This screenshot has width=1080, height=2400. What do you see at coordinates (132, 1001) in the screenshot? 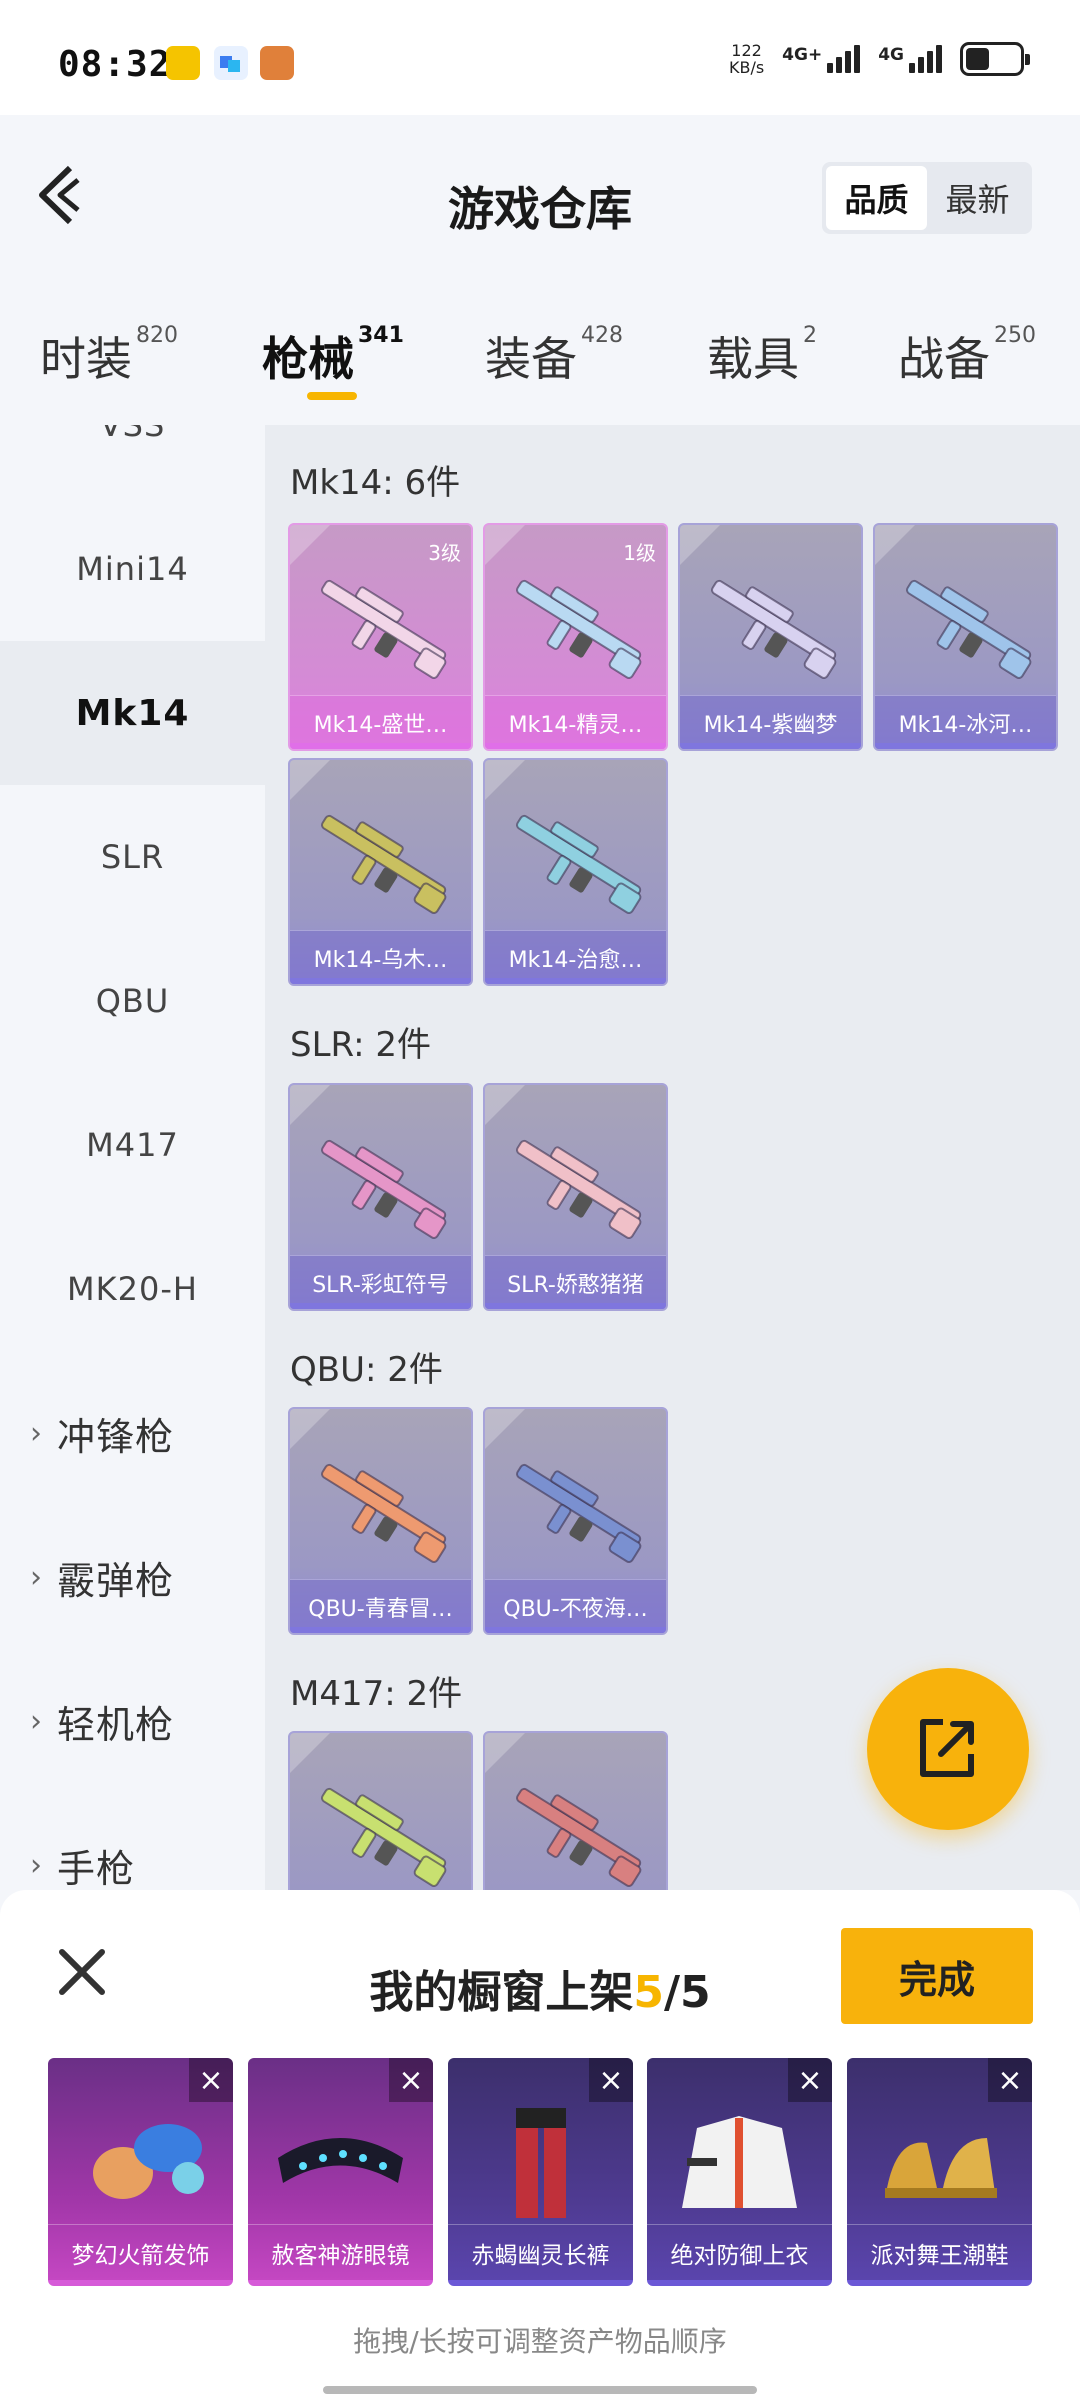
I see `sidebar-item-qbu: QBU` at bounding box center [132, 1001].